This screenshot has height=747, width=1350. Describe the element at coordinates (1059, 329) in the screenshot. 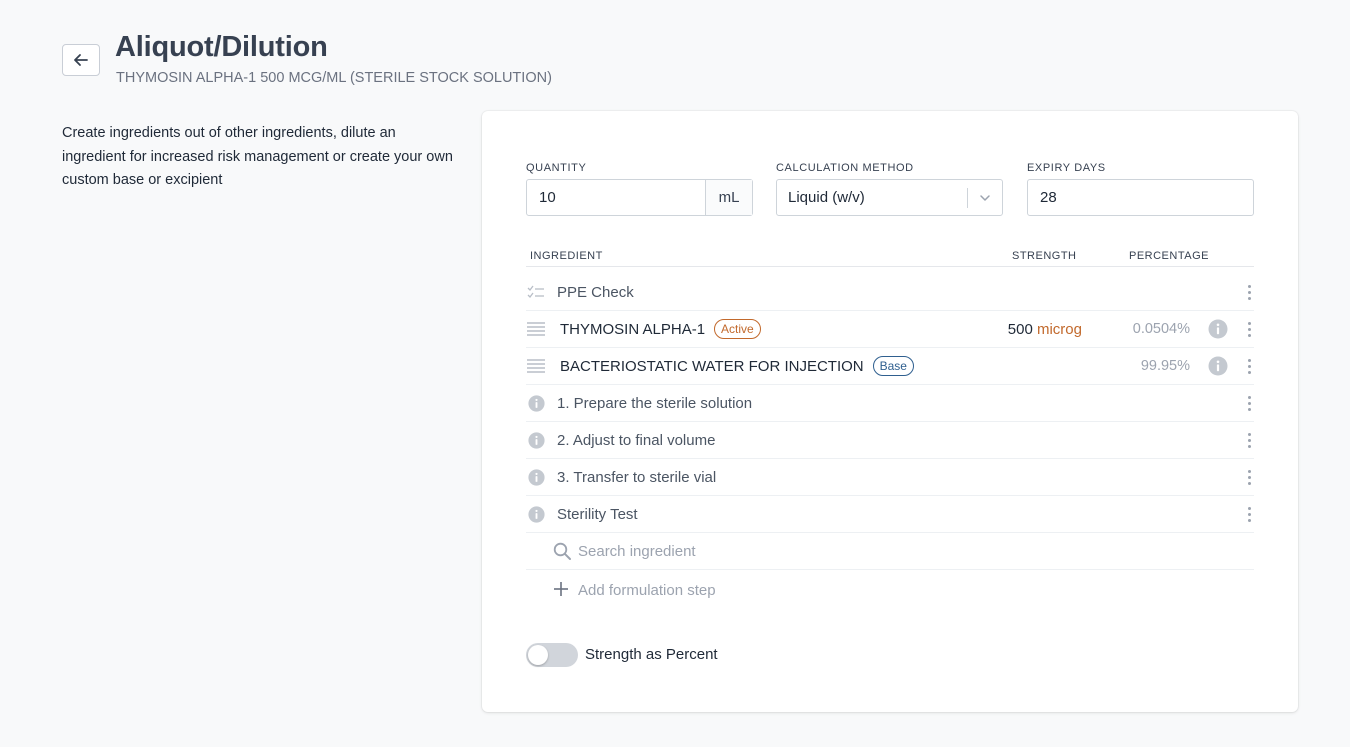

I see `strength-unit: microg` at that location.